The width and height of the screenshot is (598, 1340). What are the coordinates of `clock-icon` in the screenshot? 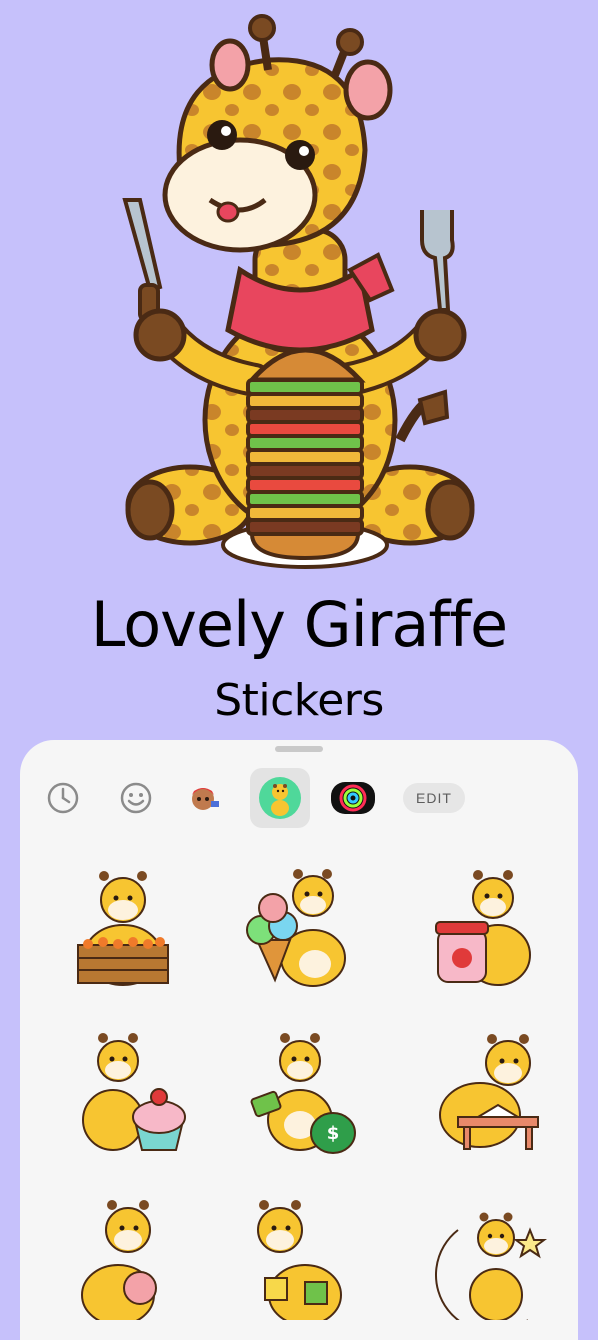 It's located at (63, 798).